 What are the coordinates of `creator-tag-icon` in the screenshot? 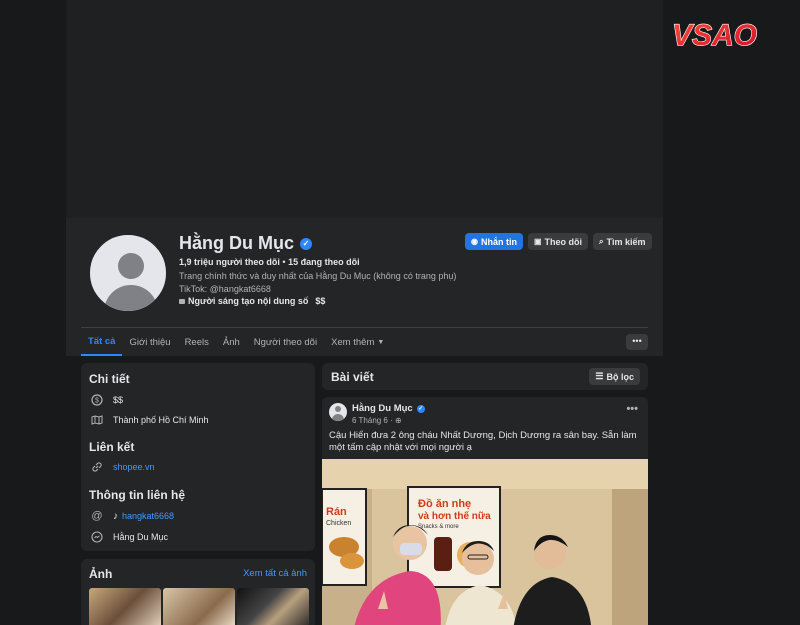 It's located at (182, 301).